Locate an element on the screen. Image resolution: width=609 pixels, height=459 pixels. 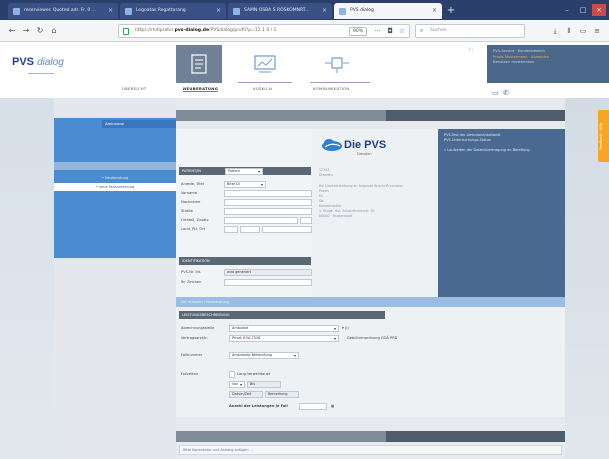
form-row: Ihr Zeichen is located at coordinates (245, 282).